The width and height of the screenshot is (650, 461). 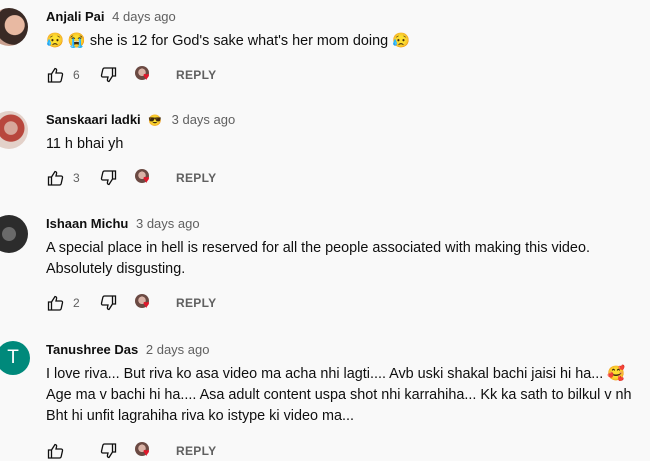 What do you see at coordinates (93, 119) in the screenshot?
I see `comment-author: Sanskaari ladki` at bounding box center [93, 119].